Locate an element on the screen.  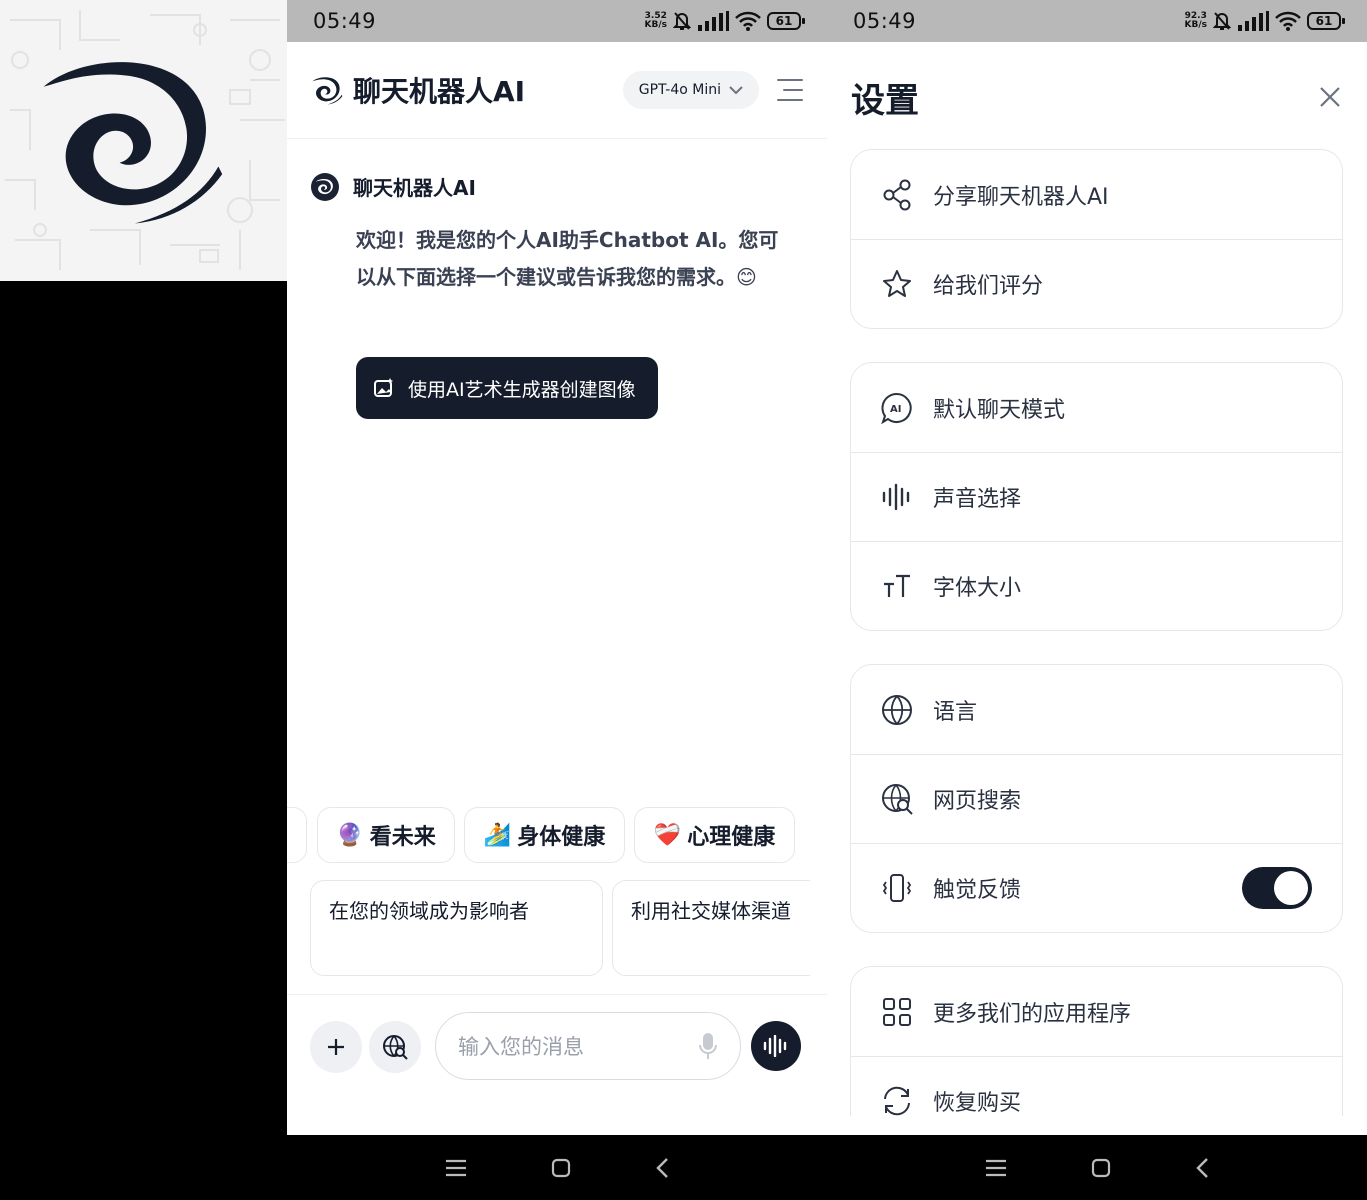
suggestion-chip-future: 🔮 看未来 is located at coordinates (386, 835).